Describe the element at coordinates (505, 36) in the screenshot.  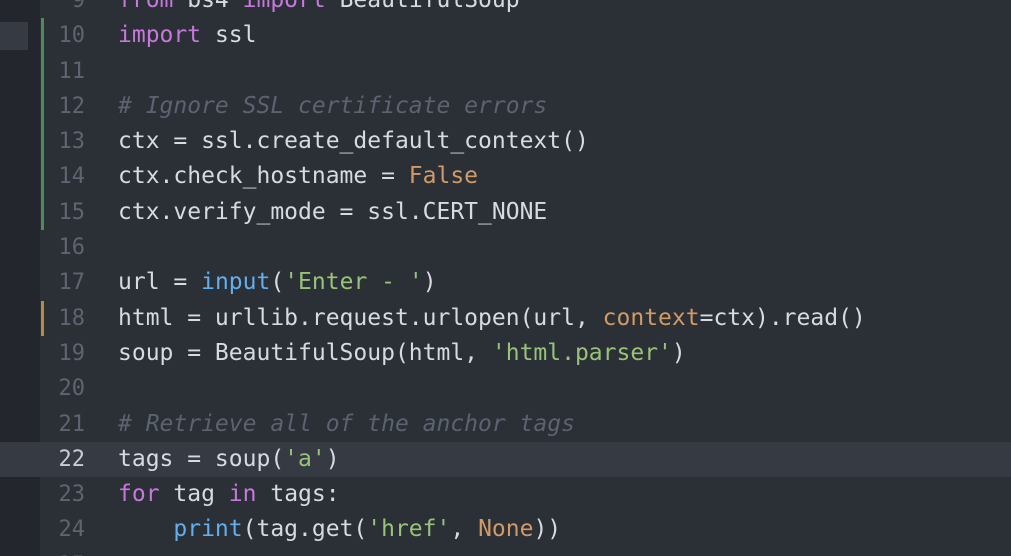
I see `code-line: 10 import ssl` at that location.